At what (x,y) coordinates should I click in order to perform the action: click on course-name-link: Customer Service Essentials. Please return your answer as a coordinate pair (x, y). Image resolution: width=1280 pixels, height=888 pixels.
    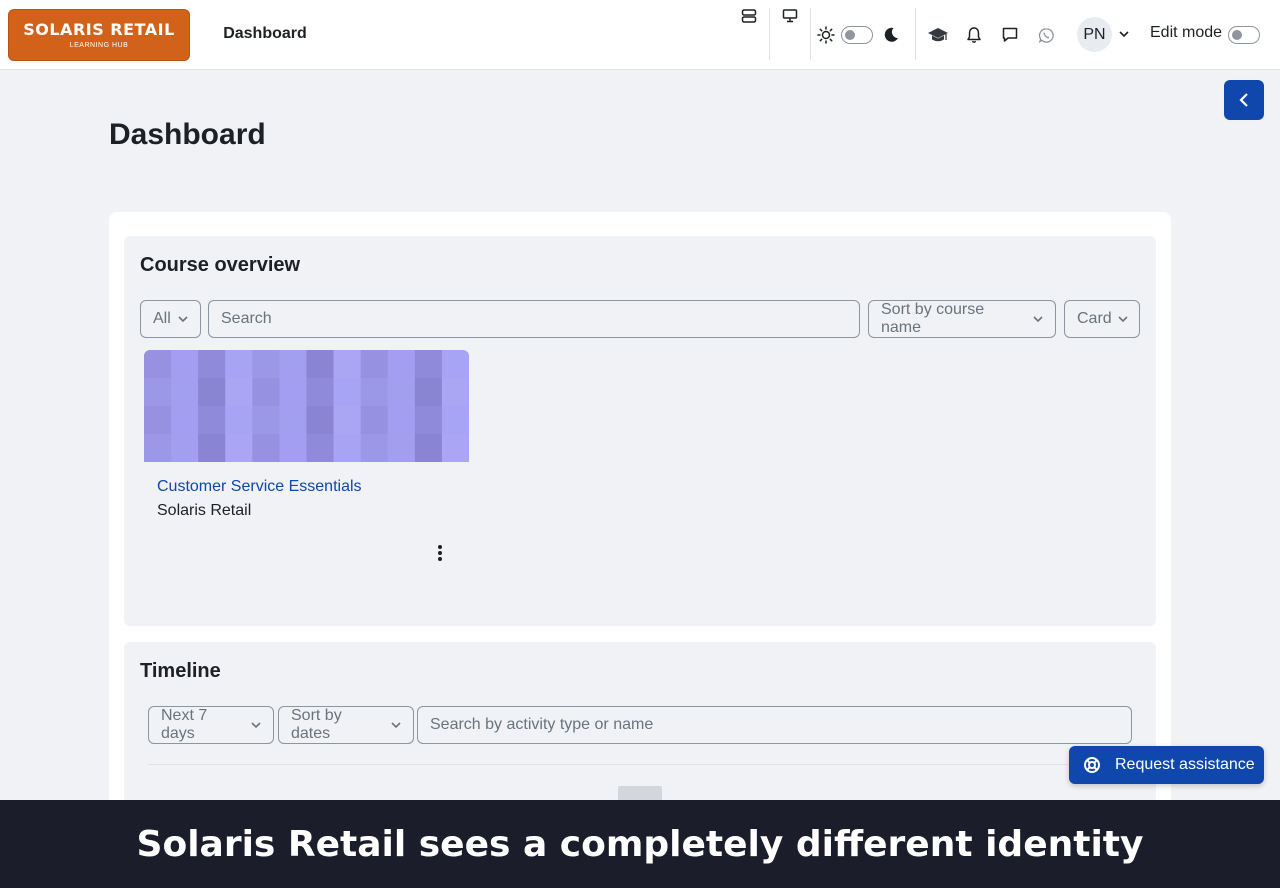
    Looking at the image, I should click on (259, 487).